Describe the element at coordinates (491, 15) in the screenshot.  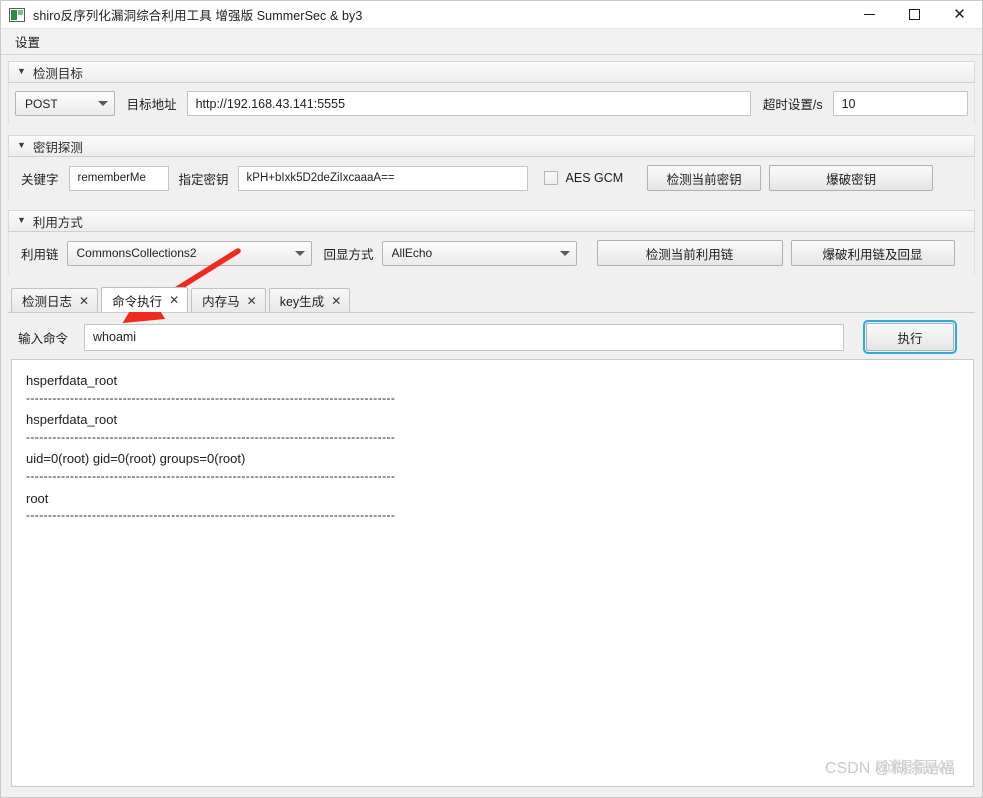
I see `title-bar: shiro反序列化漏洞综合利用工具 增强版 SummerSec & by3 ✕` at that location.